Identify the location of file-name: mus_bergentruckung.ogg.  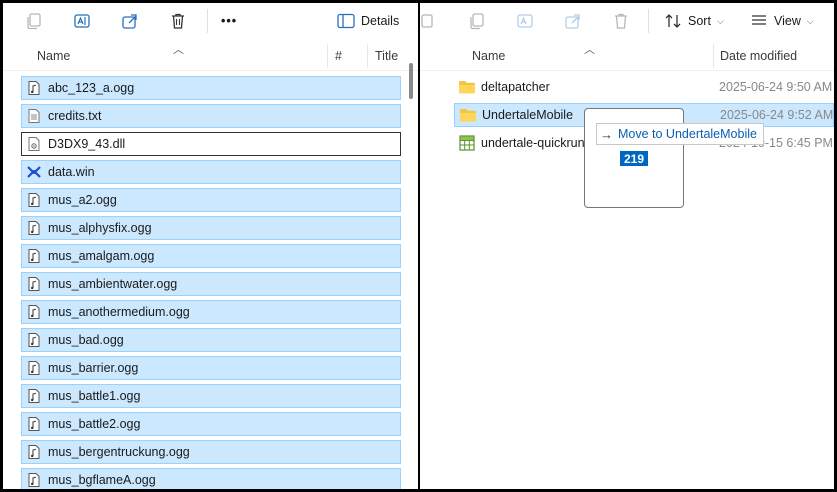
(119, 452).